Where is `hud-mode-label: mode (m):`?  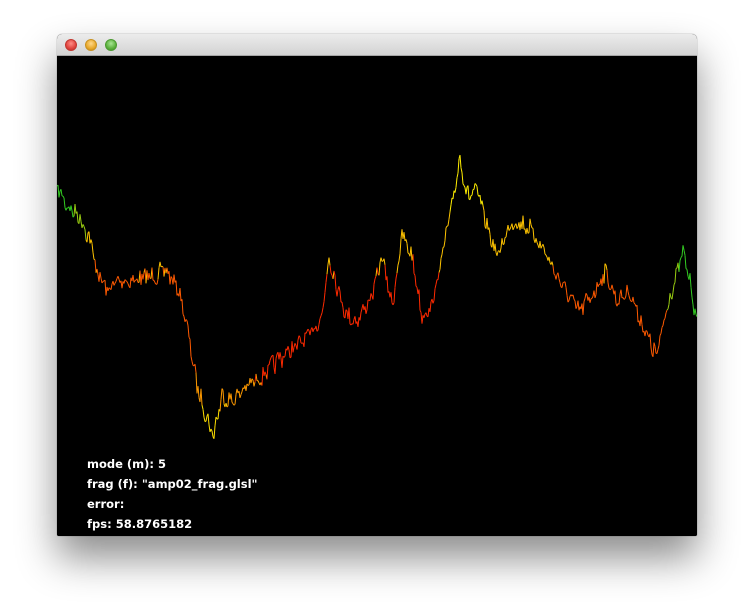
hud-mode-label: mode (m): is located at coordinates (121, 464).